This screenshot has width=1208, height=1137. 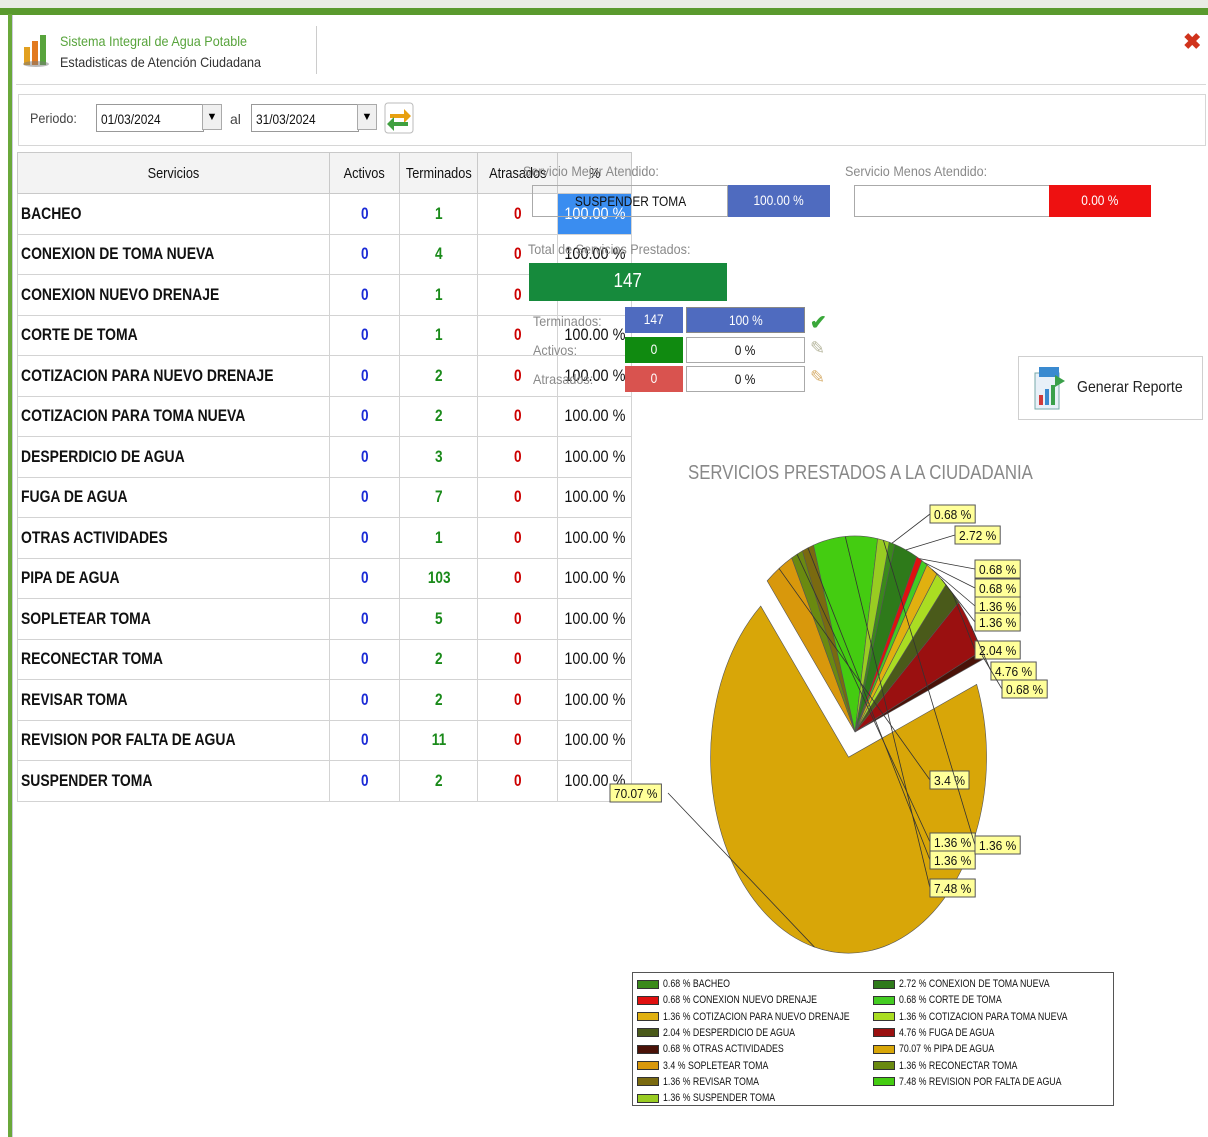 I want to click on legend-item: 1.36 % COTIZACION PARA TOMA NUEVA, so click(x=991, y=1017).